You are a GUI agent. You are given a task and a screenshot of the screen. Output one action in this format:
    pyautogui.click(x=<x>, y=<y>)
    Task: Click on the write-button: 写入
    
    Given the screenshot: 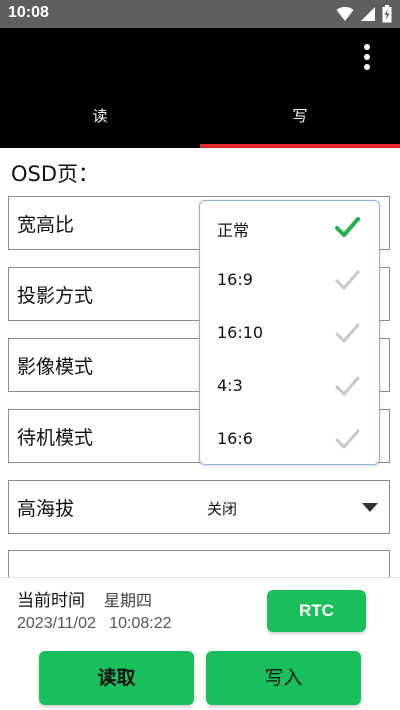 What is the action you would take?
    pyautogui.click(x=283, y=678)
    